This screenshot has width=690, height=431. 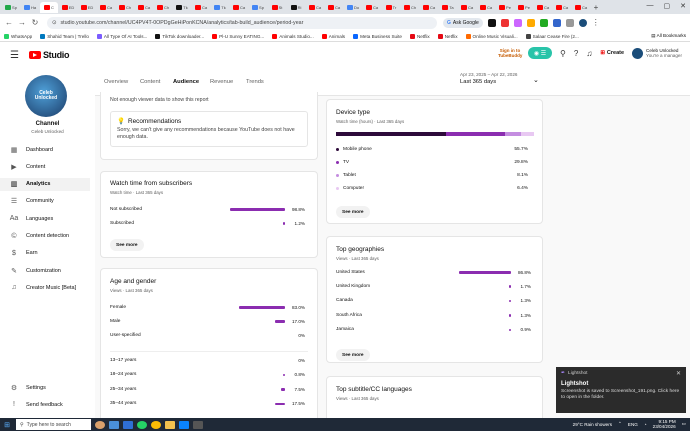 What do you see at coordinates (377, 36) in the screenshot?
I see `bookmark-item: Meta Business Suite` at bounding box center [377, 36].